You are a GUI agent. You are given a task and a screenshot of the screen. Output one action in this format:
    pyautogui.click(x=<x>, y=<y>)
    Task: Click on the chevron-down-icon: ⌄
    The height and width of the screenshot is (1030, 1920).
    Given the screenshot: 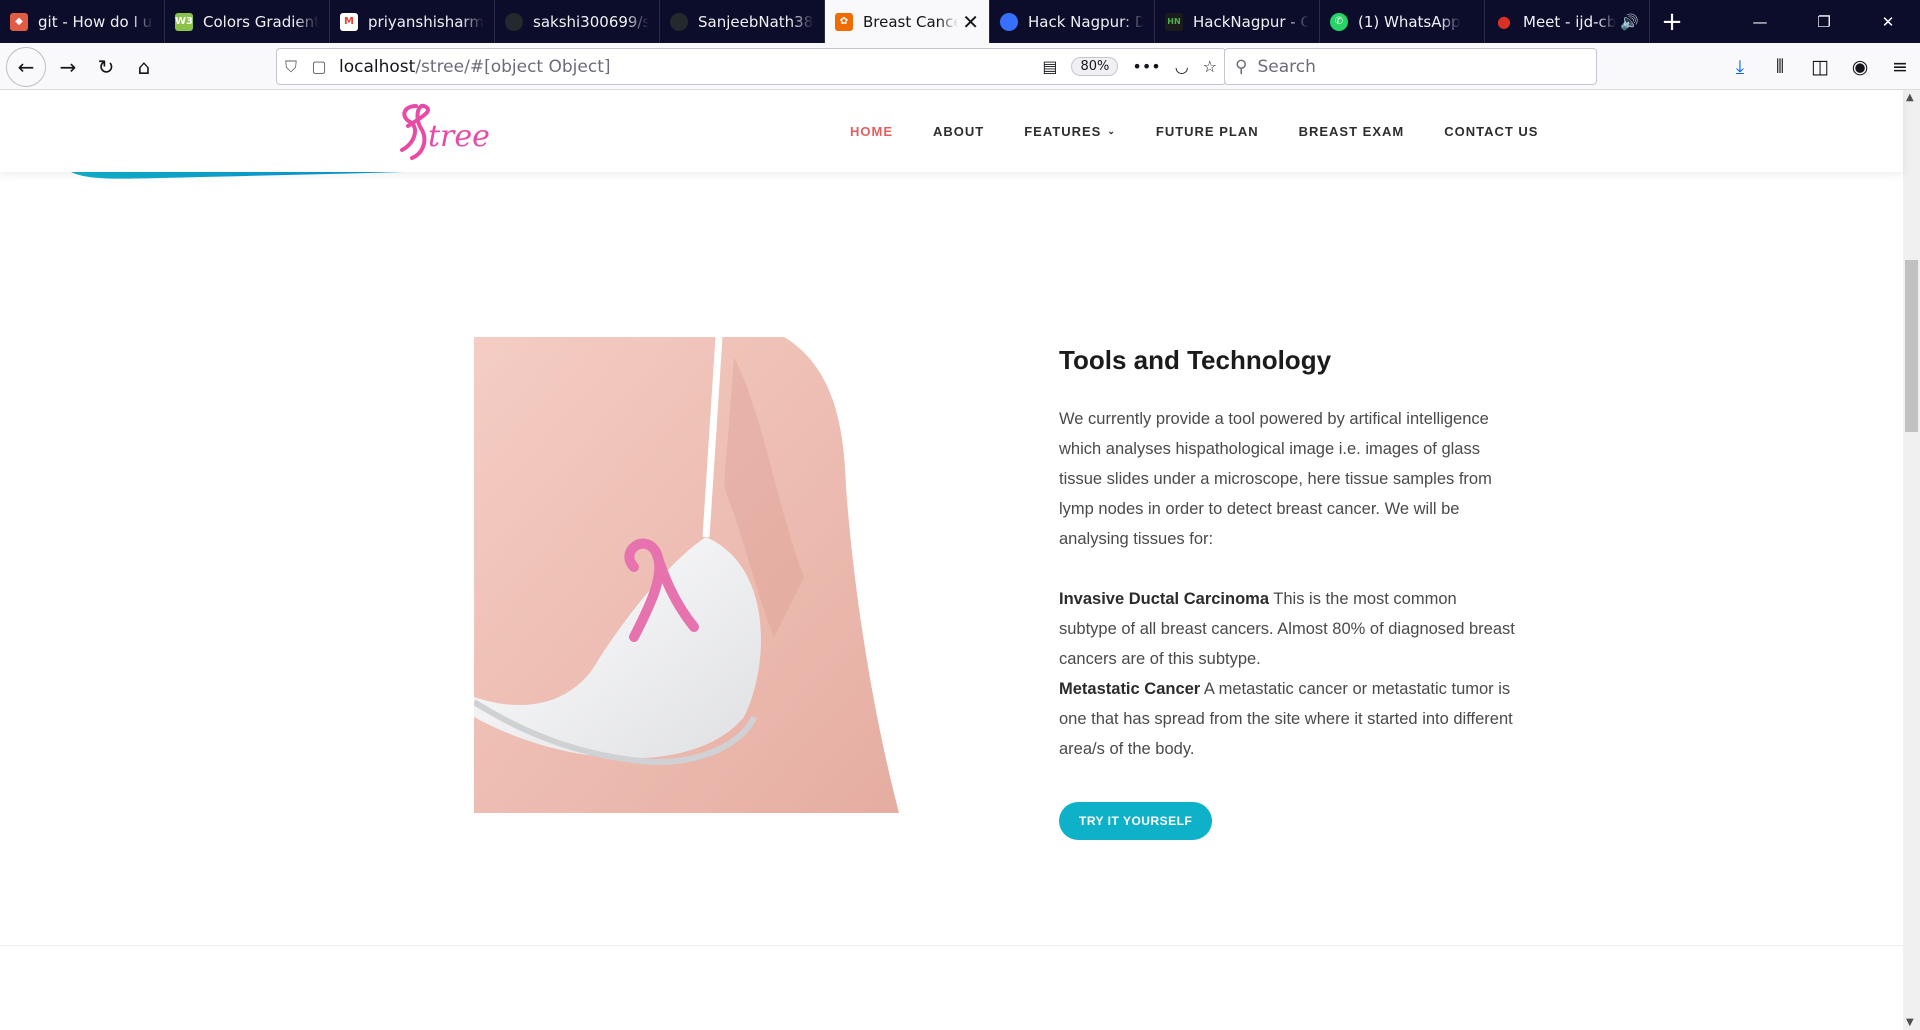 What is the action you would take?
    pyautogui.click(x=1111, y=130)
    